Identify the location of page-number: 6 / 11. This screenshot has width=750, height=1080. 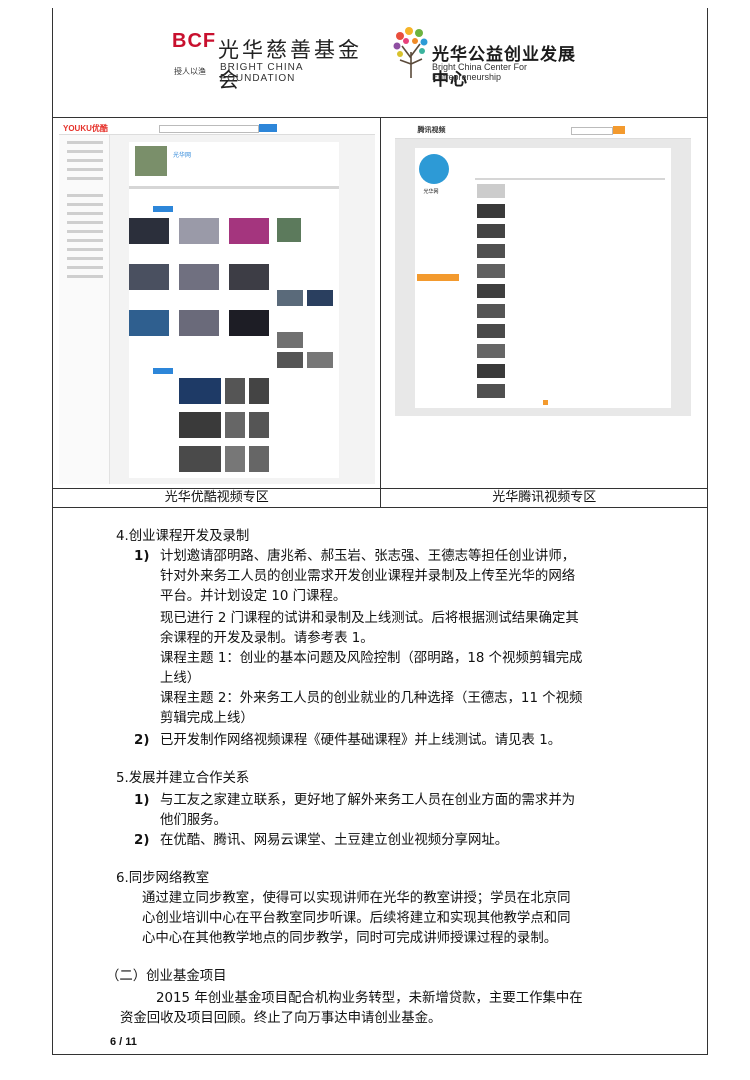
(123, 1042).